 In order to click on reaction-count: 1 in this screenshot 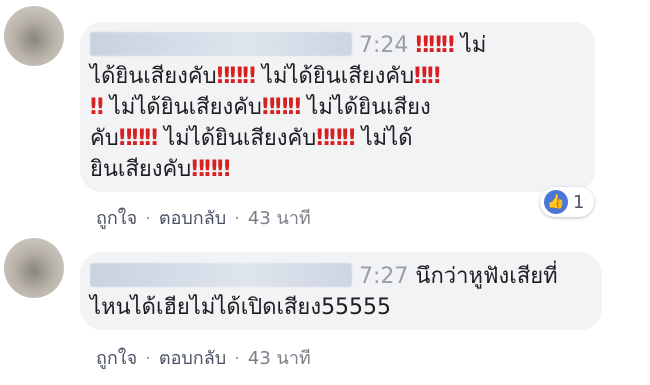, I will do `click(579, 202)`.